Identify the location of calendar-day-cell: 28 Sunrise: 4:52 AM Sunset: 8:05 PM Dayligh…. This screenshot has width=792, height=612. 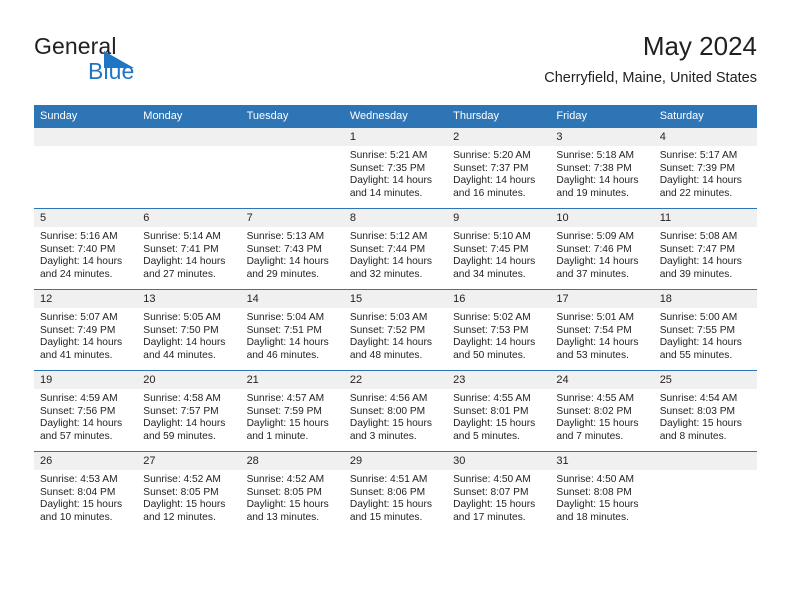
(292, 491).